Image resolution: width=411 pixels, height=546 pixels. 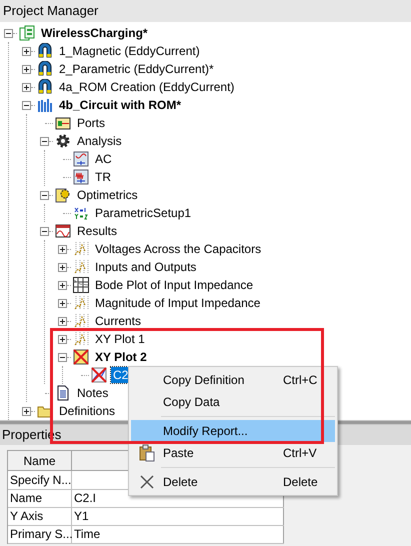 I want to click on table-cell: Time, so click(x=178, y=534).